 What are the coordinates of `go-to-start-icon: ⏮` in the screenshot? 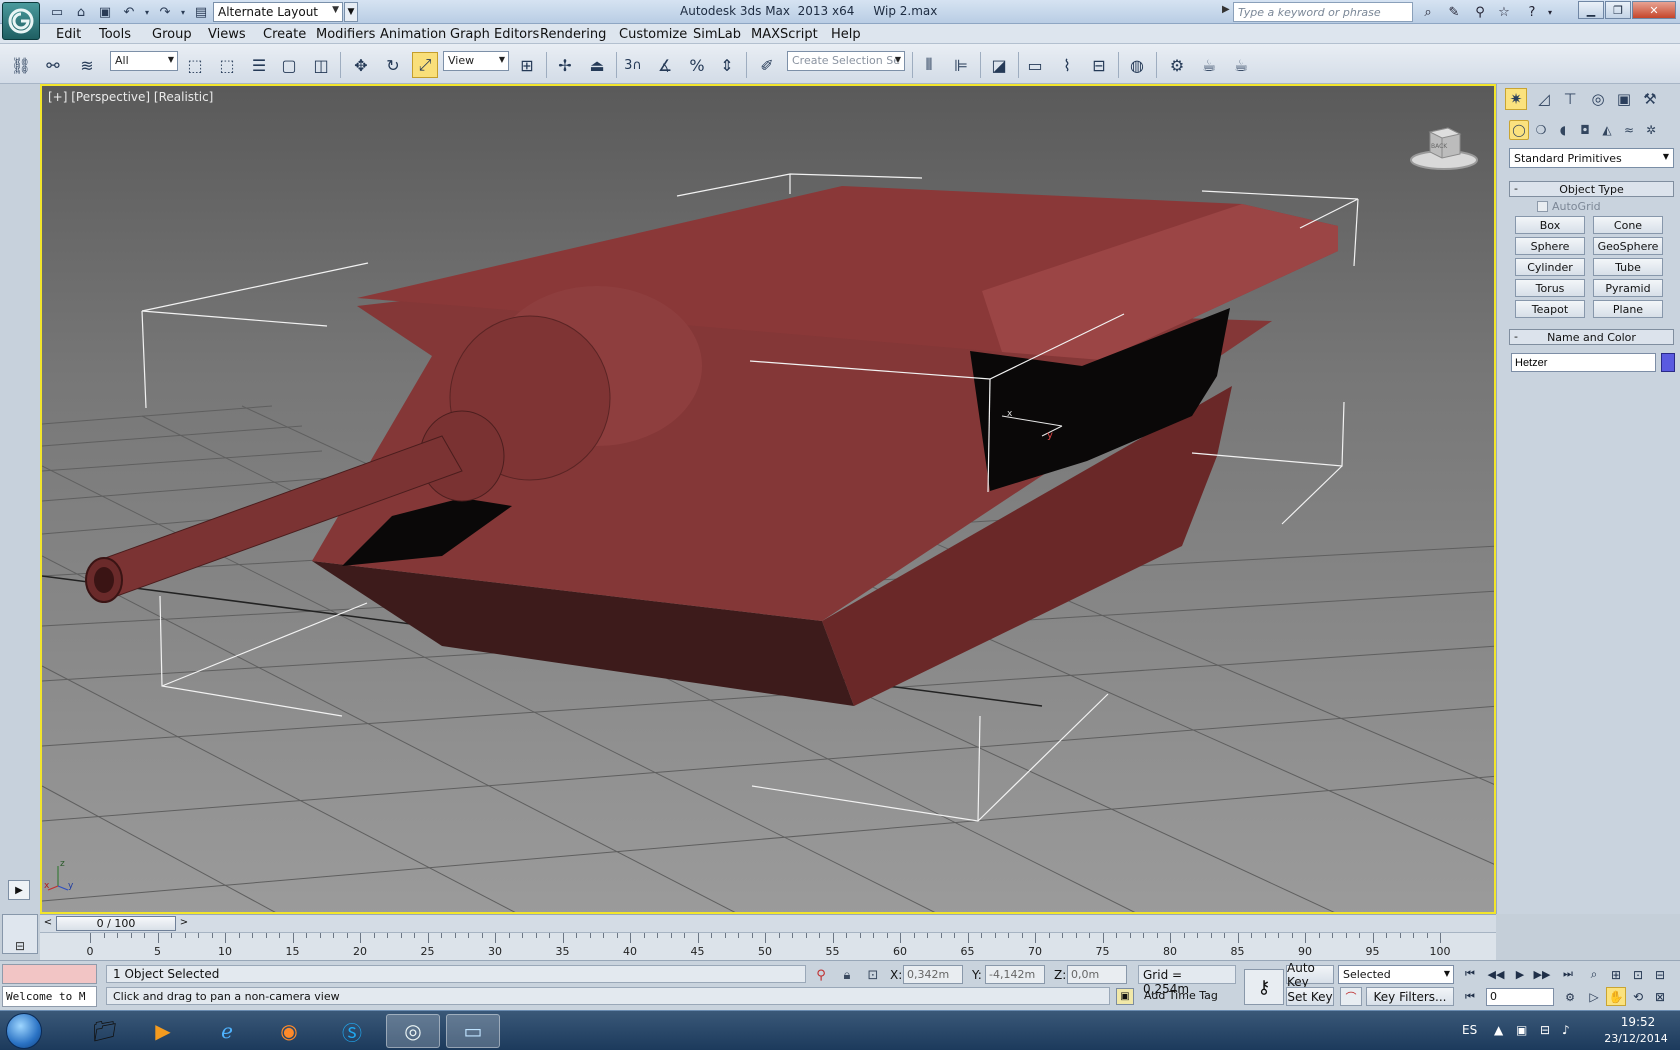 It's located at (1470, 974).